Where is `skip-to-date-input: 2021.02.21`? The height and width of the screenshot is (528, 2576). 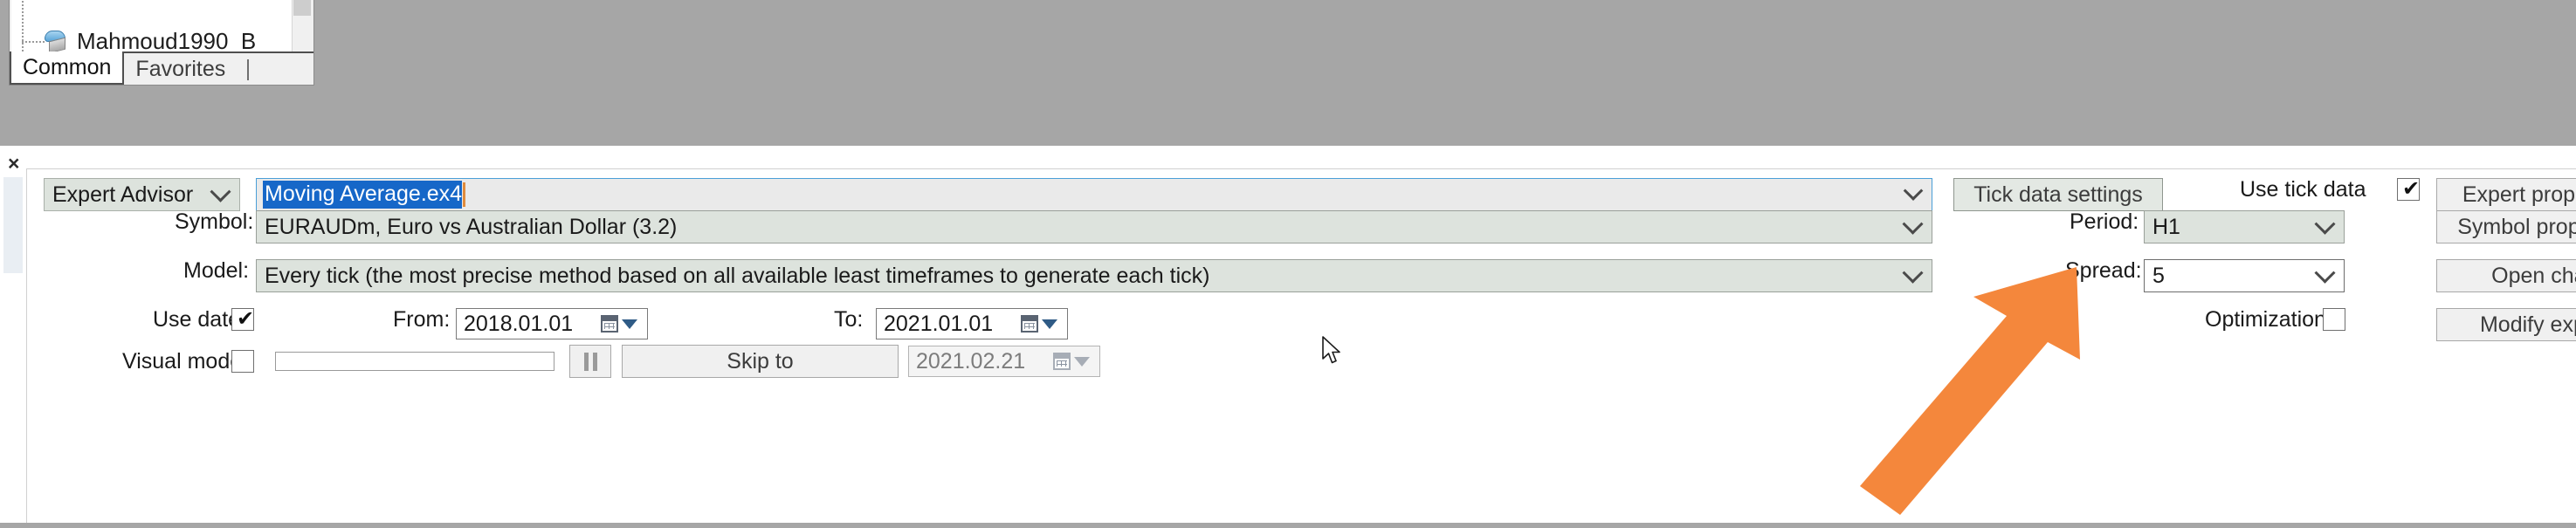 skip-to-date-input: 2021.02.21 is located at coordinates (1004, 361).